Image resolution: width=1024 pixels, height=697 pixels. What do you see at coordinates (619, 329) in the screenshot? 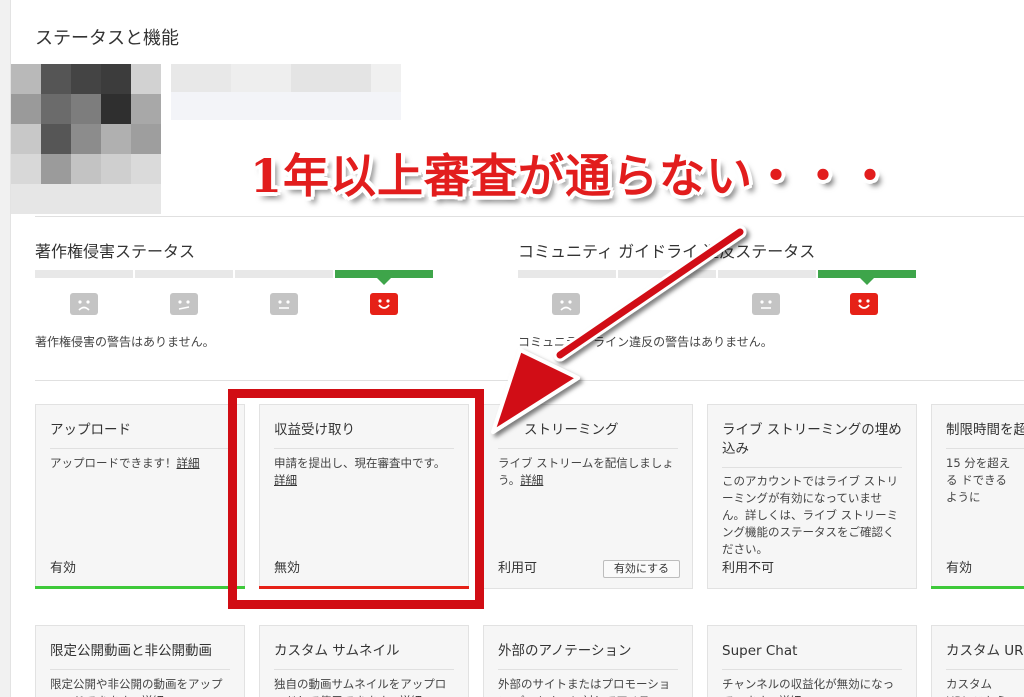
I see `annotation-arrow-icon` at bounding box center [619, 329].